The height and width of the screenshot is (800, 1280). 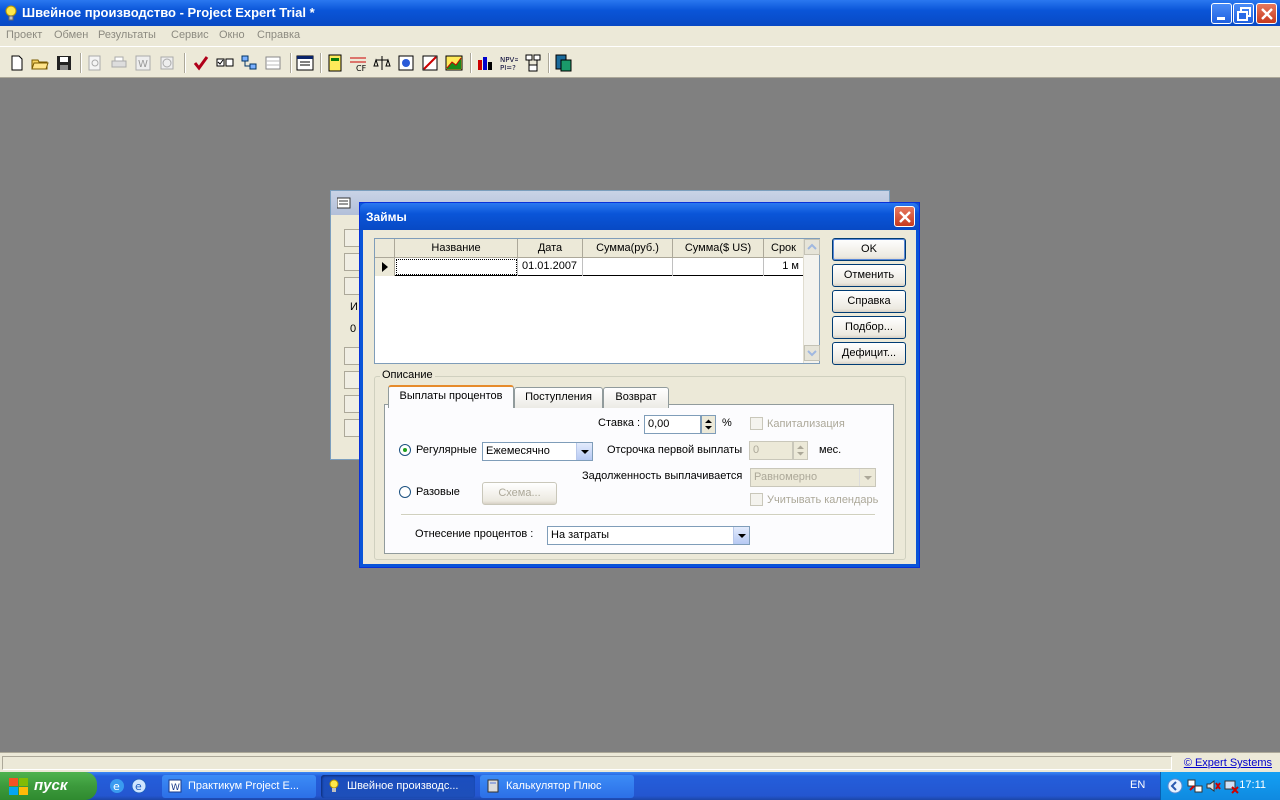 I want to click on checklist-icon, so click(x=225, y=63).